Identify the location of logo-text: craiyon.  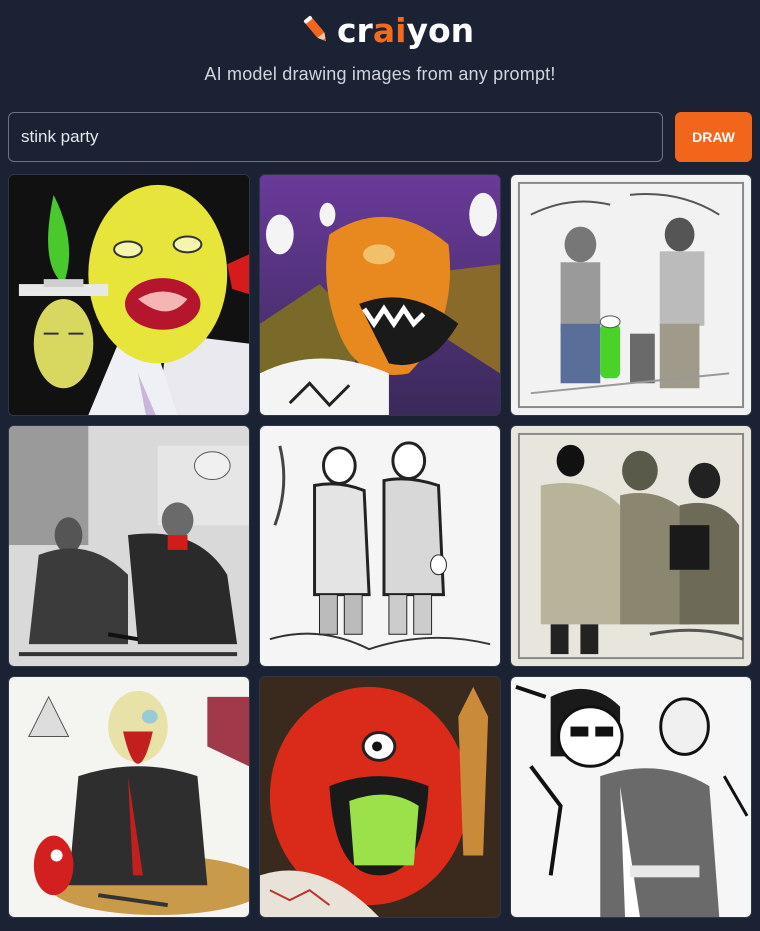
(405, 30).